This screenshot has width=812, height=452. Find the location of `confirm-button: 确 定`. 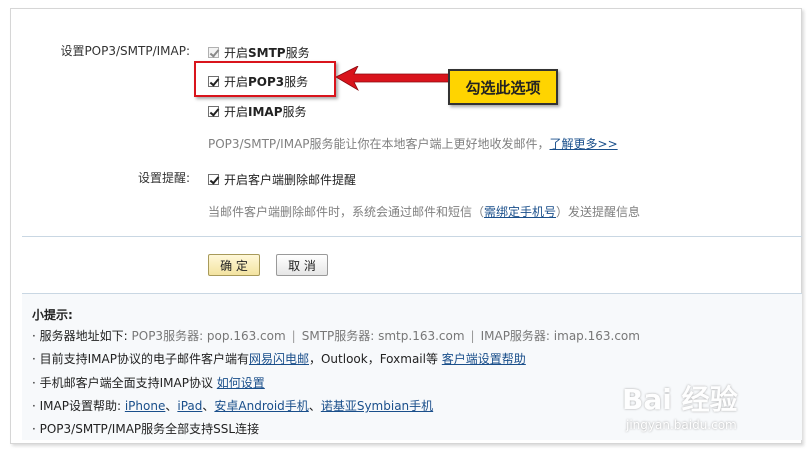

confirm-button: 确 定 is located at coordinates (234, 265).